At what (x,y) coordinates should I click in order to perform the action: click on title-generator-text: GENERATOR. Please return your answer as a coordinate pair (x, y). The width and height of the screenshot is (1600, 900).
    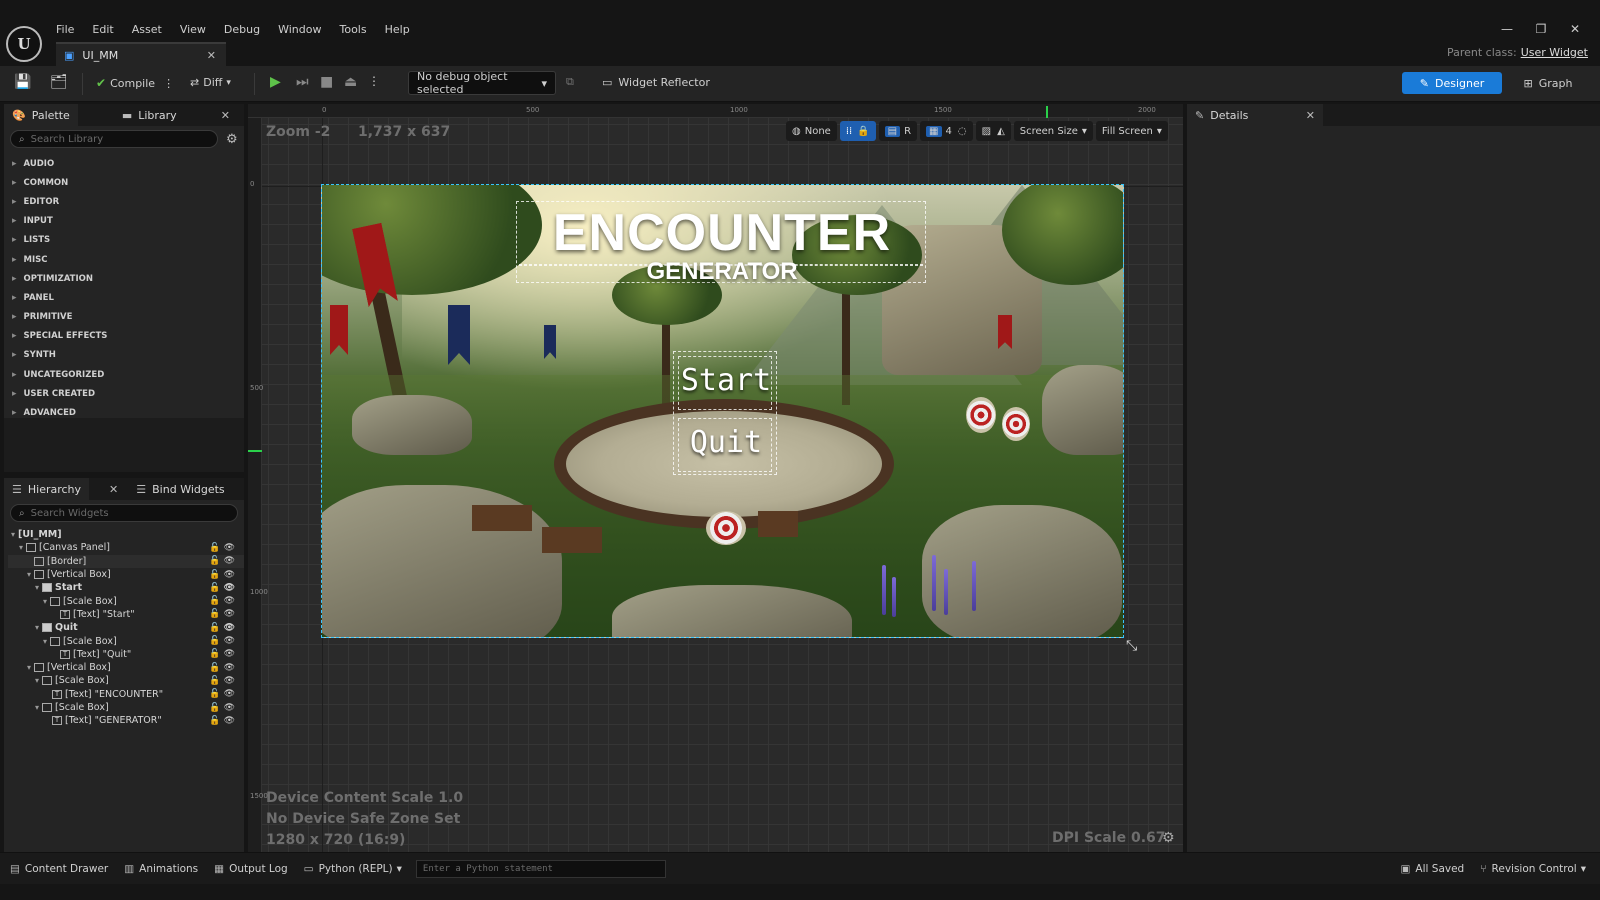
    Looking at the image, I should click on (722, 272).